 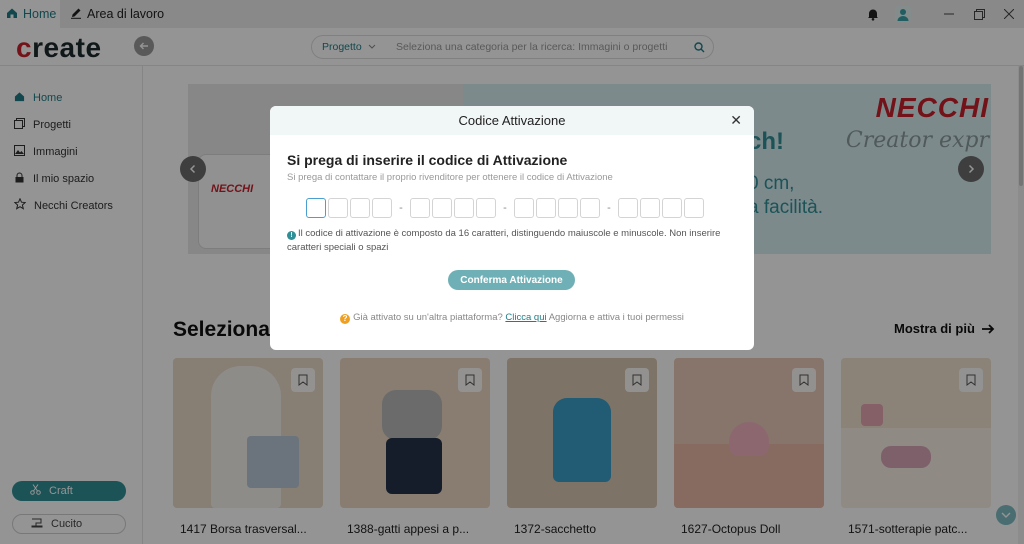 What do you see at coordinates (291, 235) in the screenshot?
I see `info-icon: !` at bounding box center [291, 235].